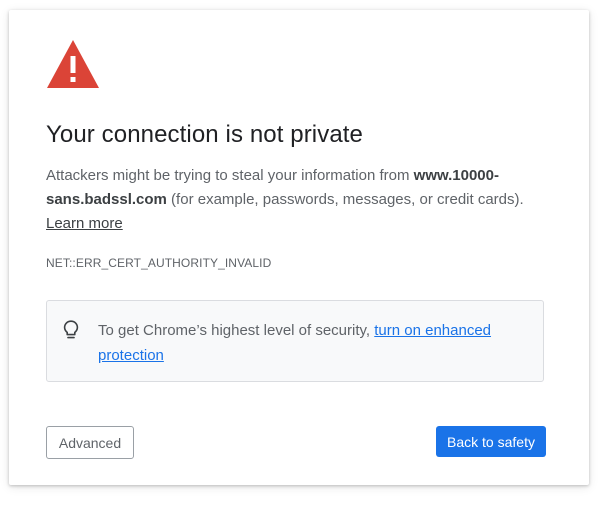 The height and width of the screenshot is (508, 611). Describe the element at coordinates (71, 329) in the screenshot. I see `lightbulb-icon` at that location.